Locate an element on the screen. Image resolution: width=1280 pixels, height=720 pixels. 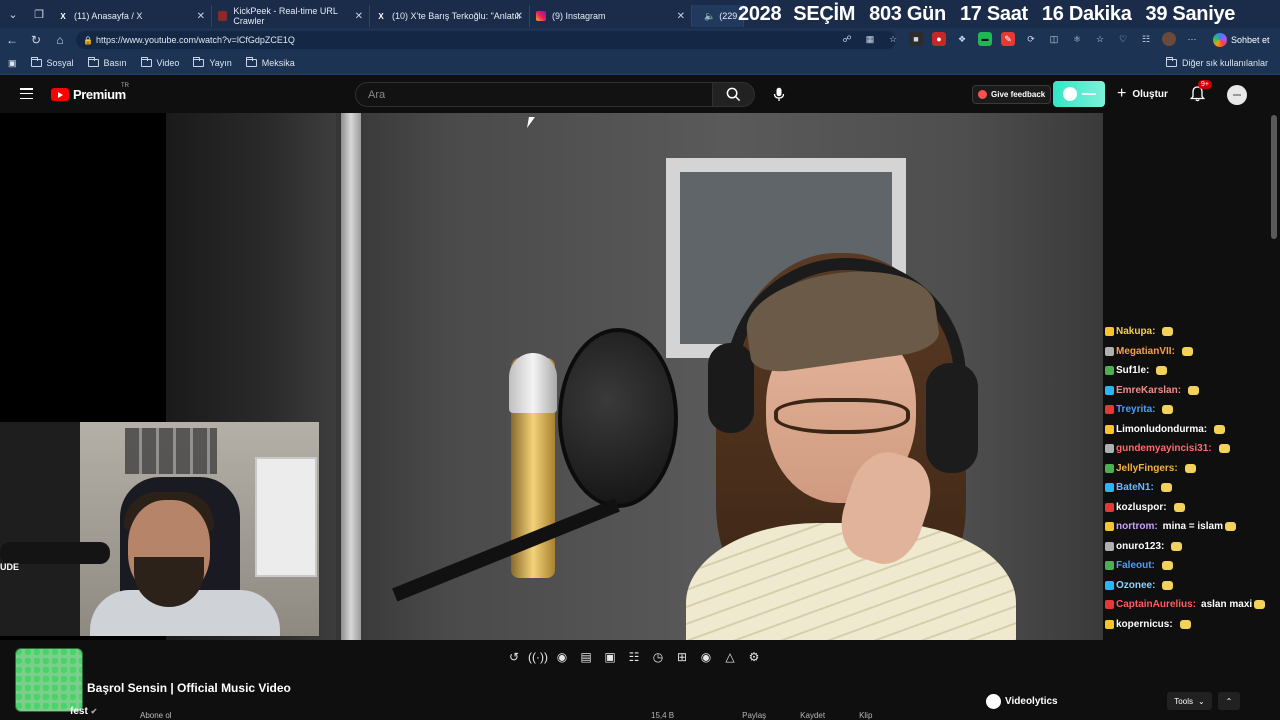
chat-username: Faleout: is located at coordinates (1135, 565).